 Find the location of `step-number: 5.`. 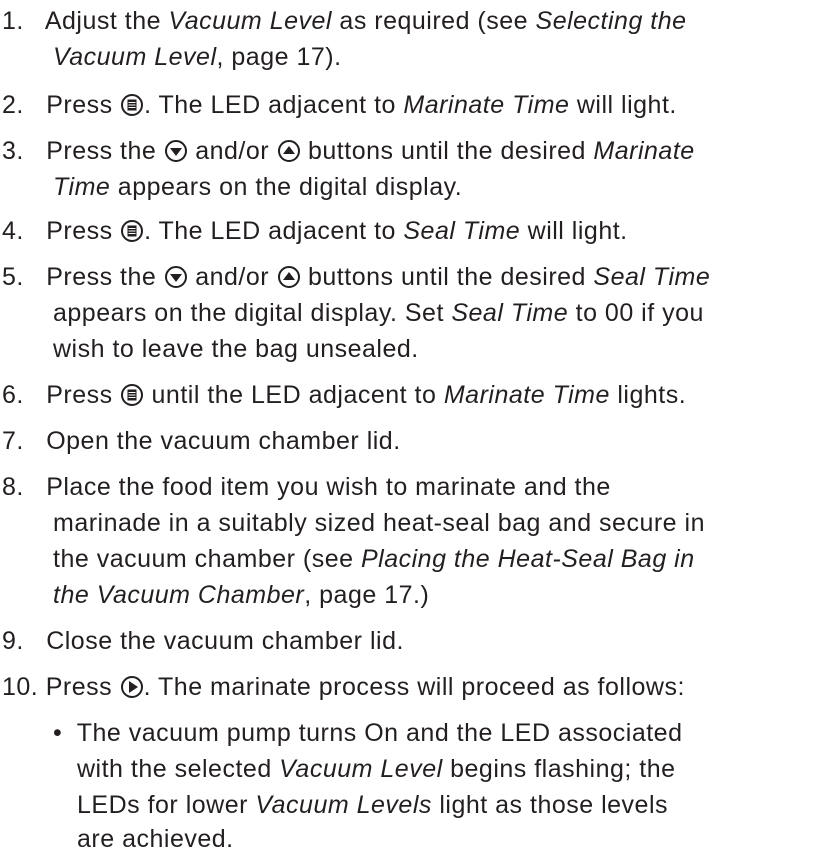

step-number: 5. is located at coordinates (13, 277).